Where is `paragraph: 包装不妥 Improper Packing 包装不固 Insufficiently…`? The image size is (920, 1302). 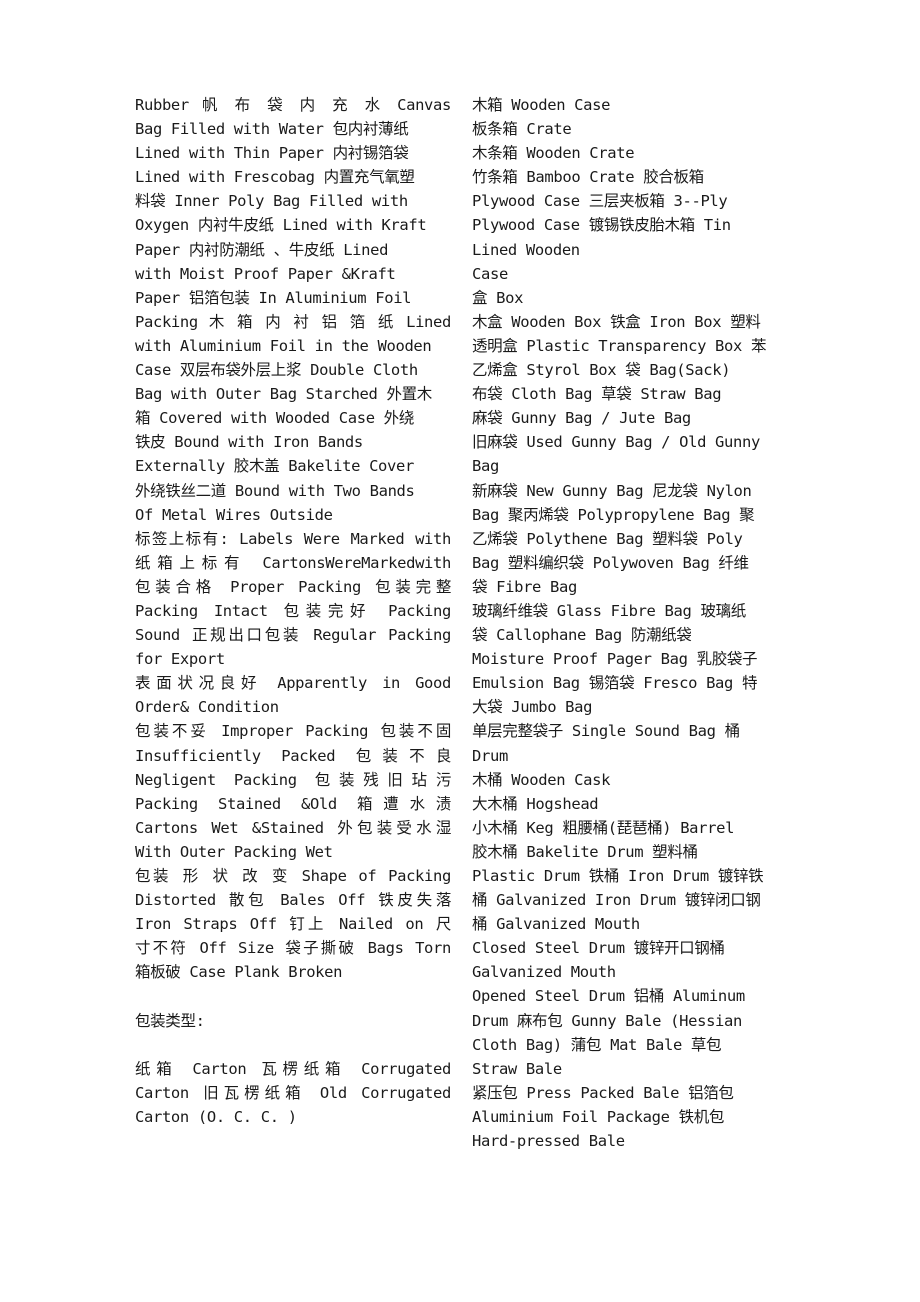 paragraph: 包装不妥 Improper Packing 包装不固 Insufficiently… is located at coordinates (293, 791).